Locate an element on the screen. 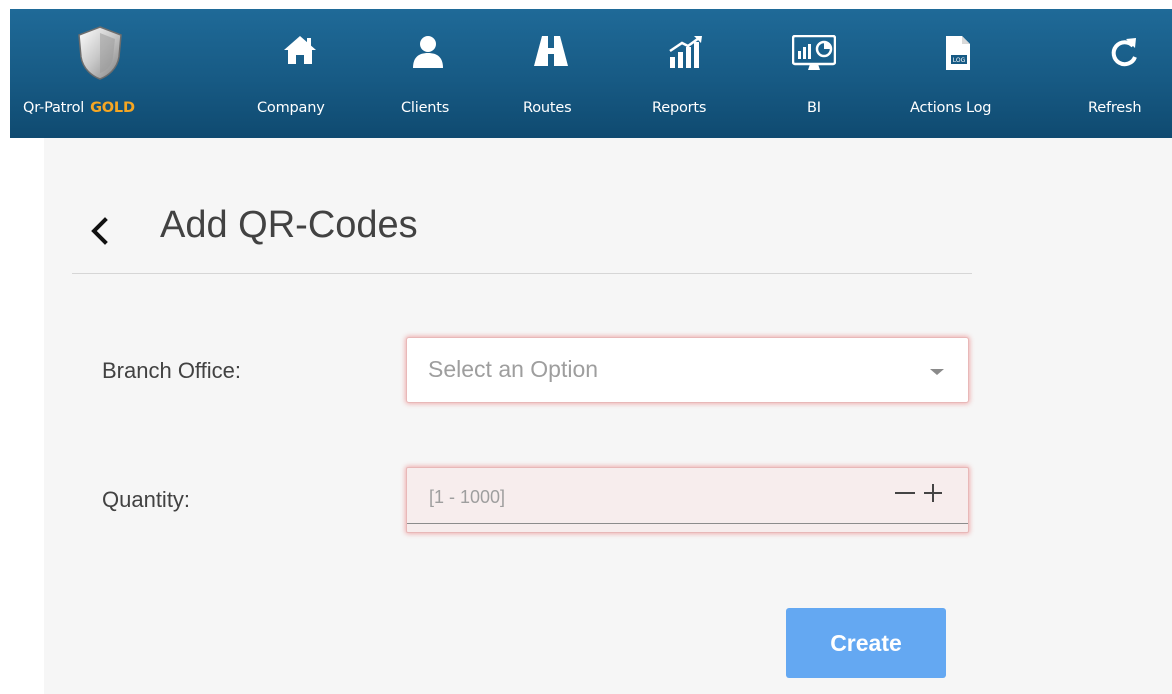 This screenshot has width=1172, height=694. nav-item-company: Company is located at coordinates (300, 73).